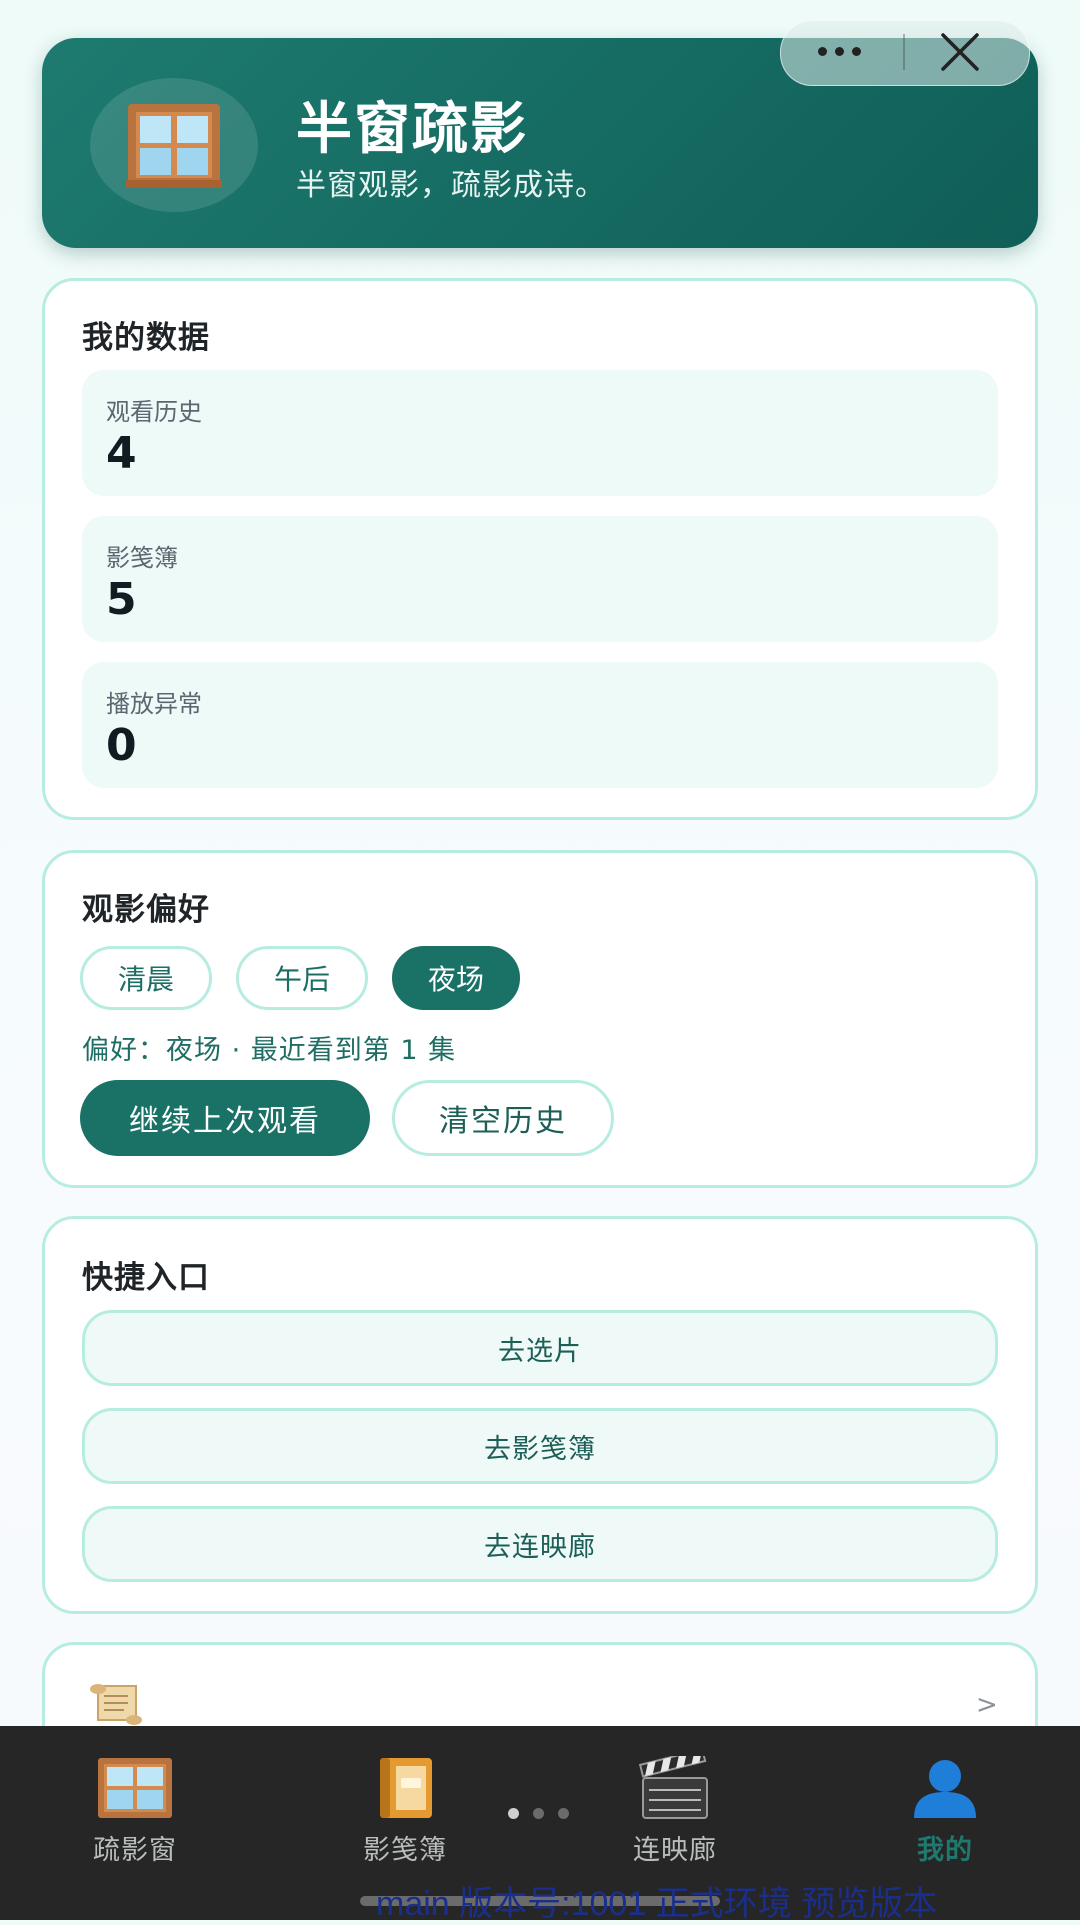 The height and width of the screenshot is (1925, 1080). What do you see at coordinates (675, 1850) in the screenshot?
I see `tab-label: 连映廊` at bounding box center [675, 1850].